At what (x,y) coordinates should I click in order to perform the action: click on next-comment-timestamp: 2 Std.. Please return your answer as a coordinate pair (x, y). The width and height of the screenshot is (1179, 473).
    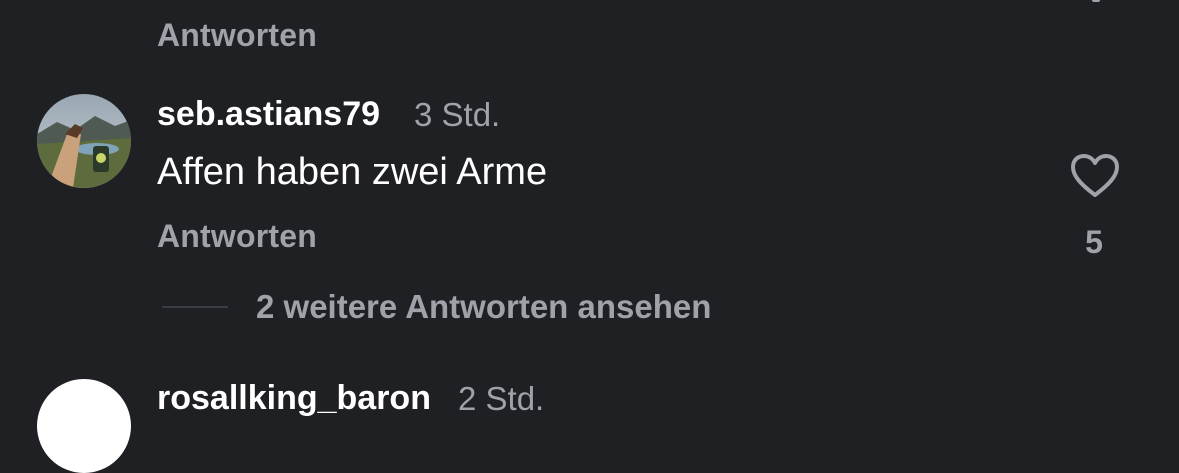
    Looking at the image, I should click on (501, 398).